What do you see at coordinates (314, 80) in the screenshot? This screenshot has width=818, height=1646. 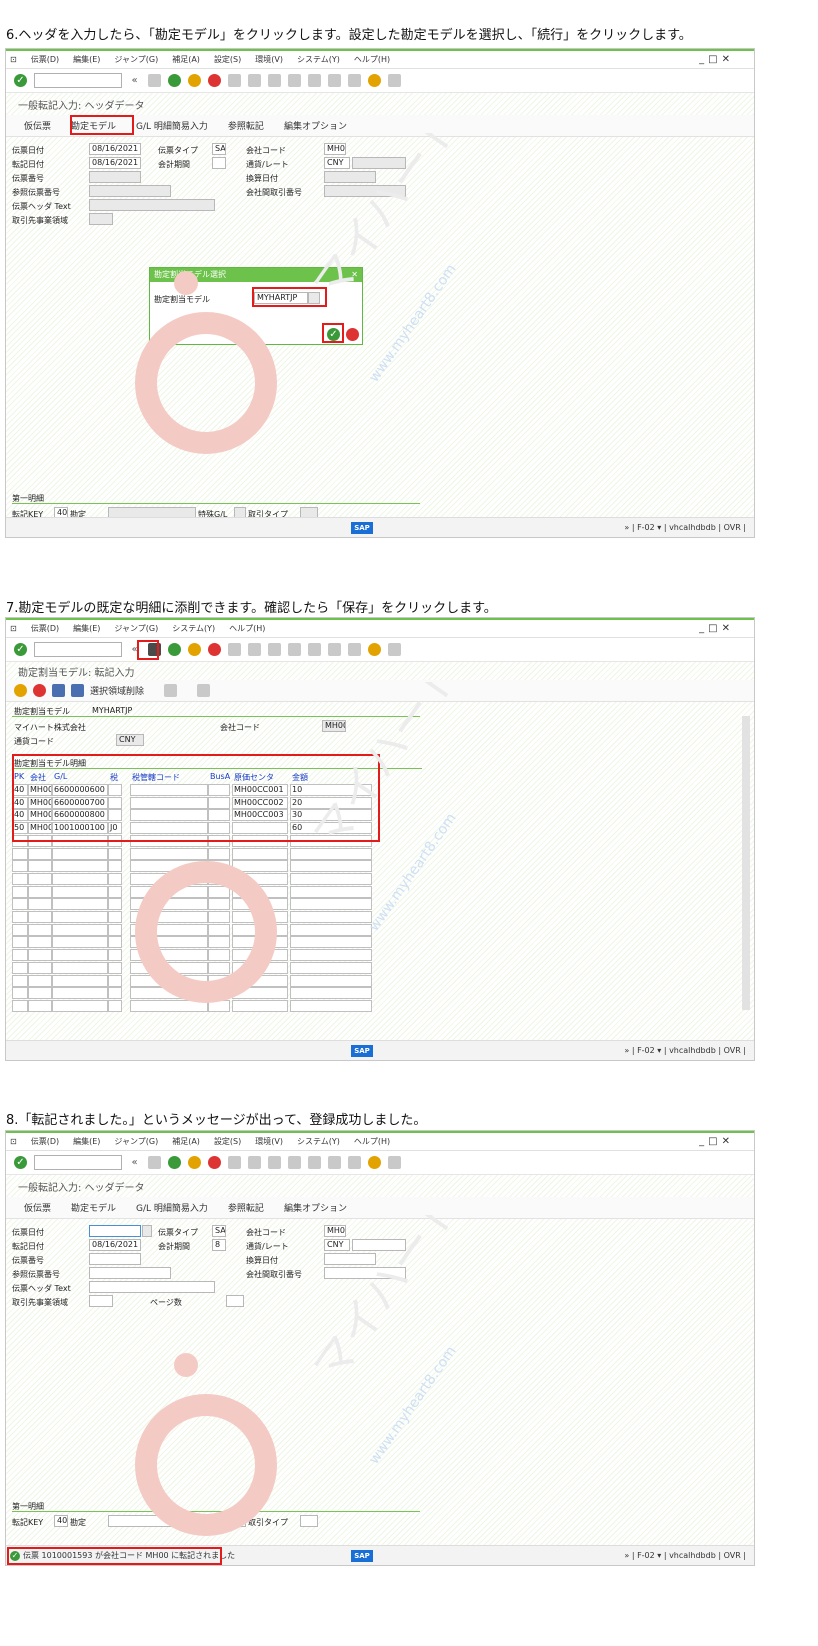 I see `next-page-icon` at bounding box center [314, 80].